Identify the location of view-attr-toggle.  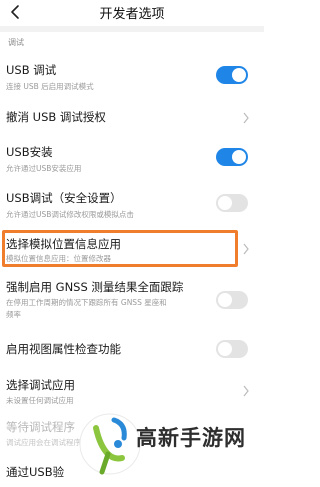
(232, 349).